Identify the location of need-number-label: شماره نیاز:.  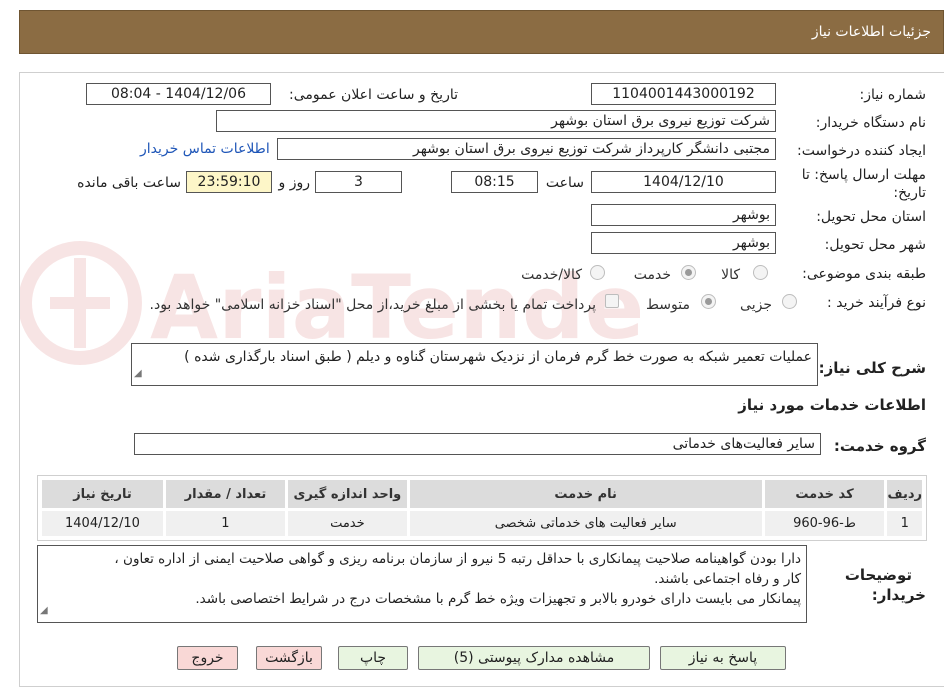
(893, 95).